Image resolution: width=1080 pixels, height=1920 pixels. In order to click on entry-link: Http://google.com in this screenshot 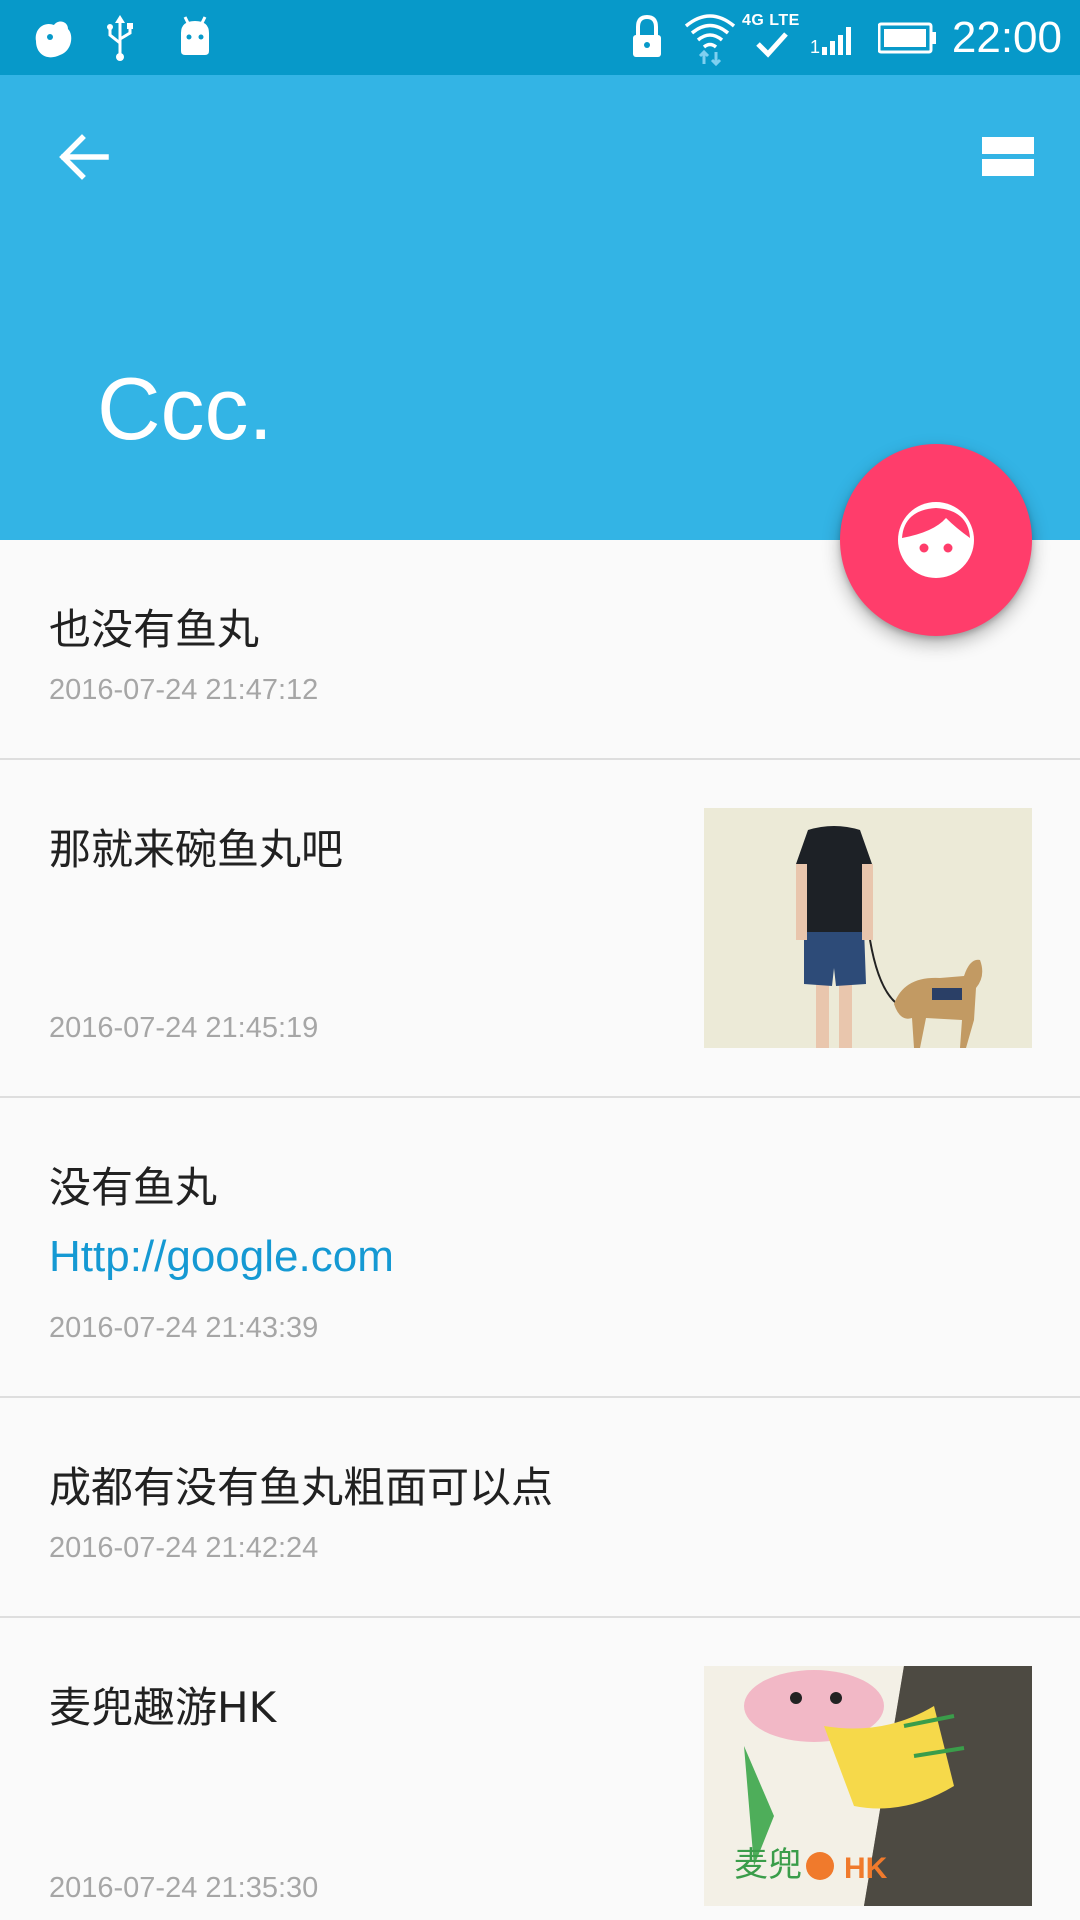, I will do `click(221, 1257)`.